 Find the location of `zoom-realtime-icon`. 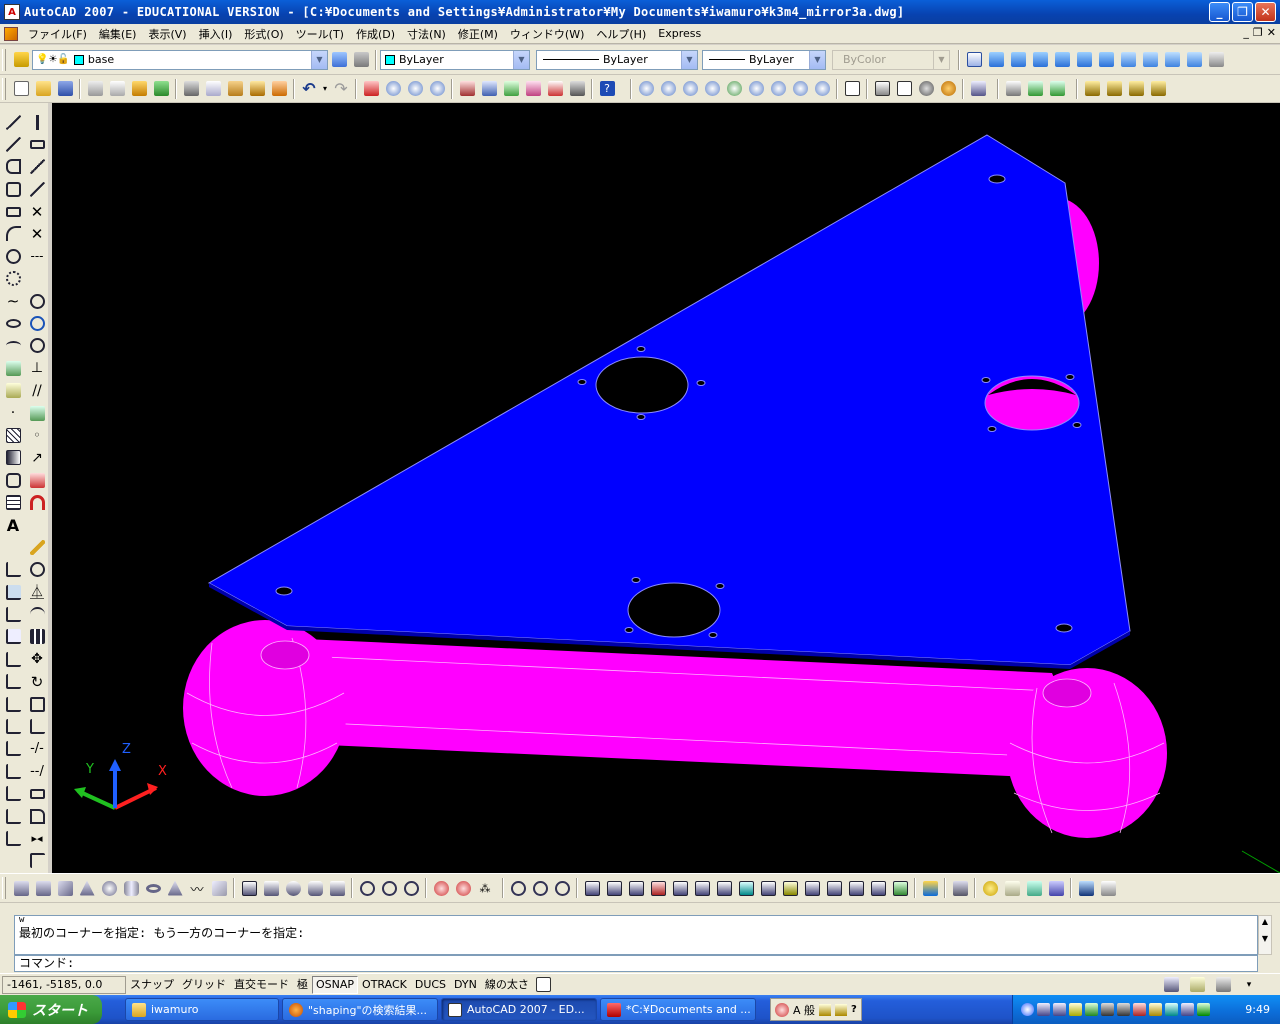

zoom-realtime-icon is located at coordinates (393, 89).